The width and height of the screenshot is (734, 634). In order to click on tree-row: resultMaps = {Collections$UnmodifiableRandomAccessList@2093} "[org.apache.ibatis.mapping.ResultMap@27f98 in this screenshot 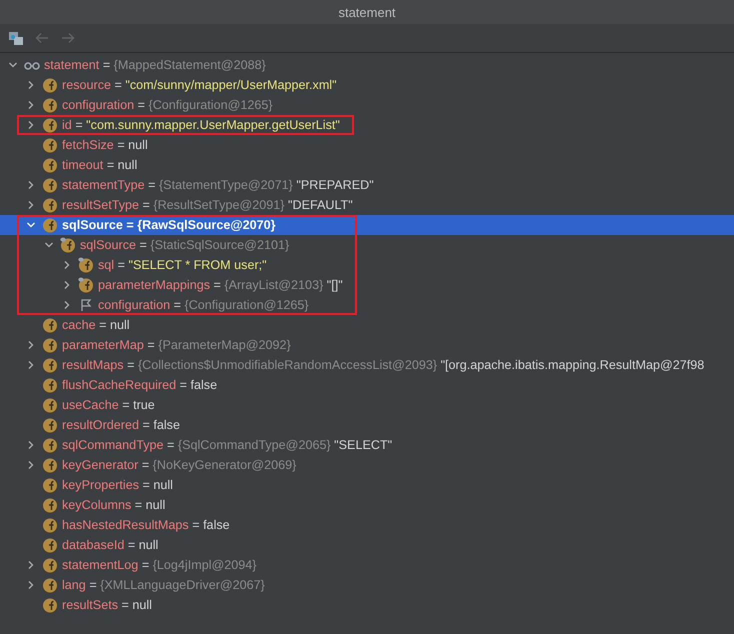, I will do `click(367, 365)`.